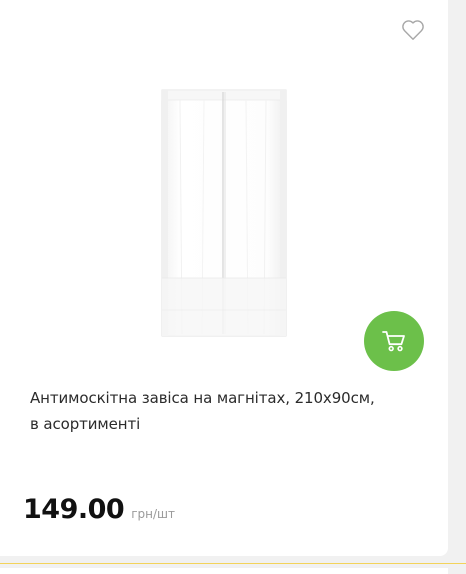 This screenshot has width=466, height=574. I want to click on wishlist-button, so click(413, 30).